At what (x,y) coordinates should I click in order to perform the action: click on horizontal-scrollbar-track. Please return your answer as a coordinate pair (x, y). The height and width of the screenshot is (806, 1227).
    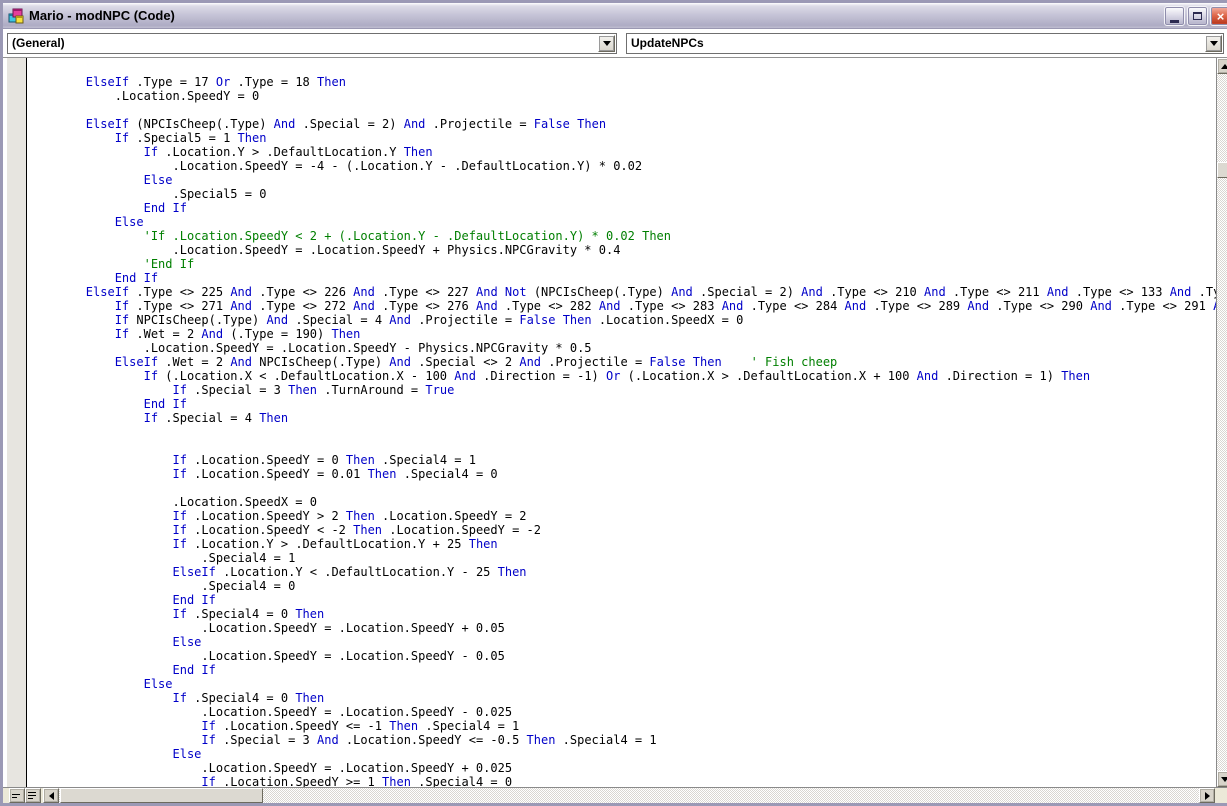
    Looking at the image, I should click on (629, 795).